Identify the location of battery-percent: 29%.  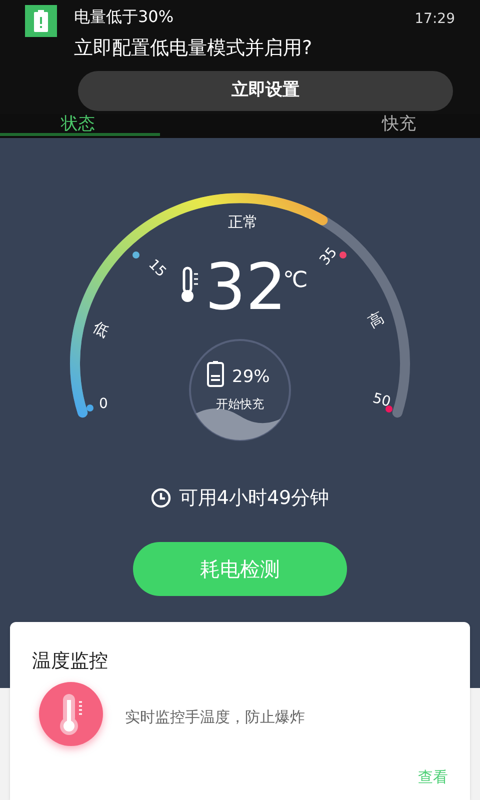
(251, 377).